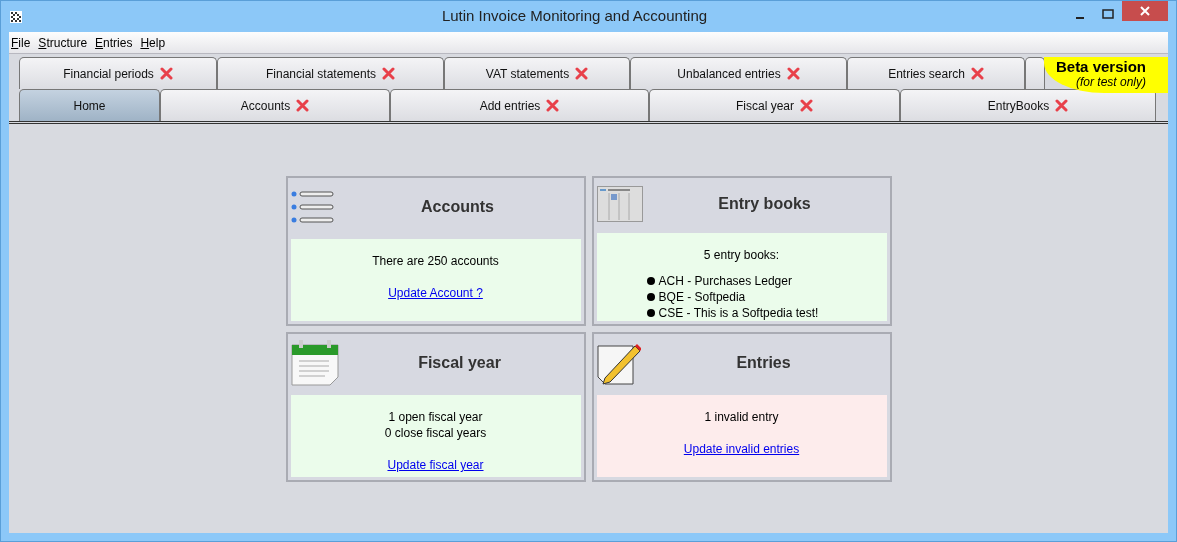 This screenshot has width=1177, height=542. Describe the element at coordinates (619, 204) in the screenshot. I see `ledger-icon` at that location.